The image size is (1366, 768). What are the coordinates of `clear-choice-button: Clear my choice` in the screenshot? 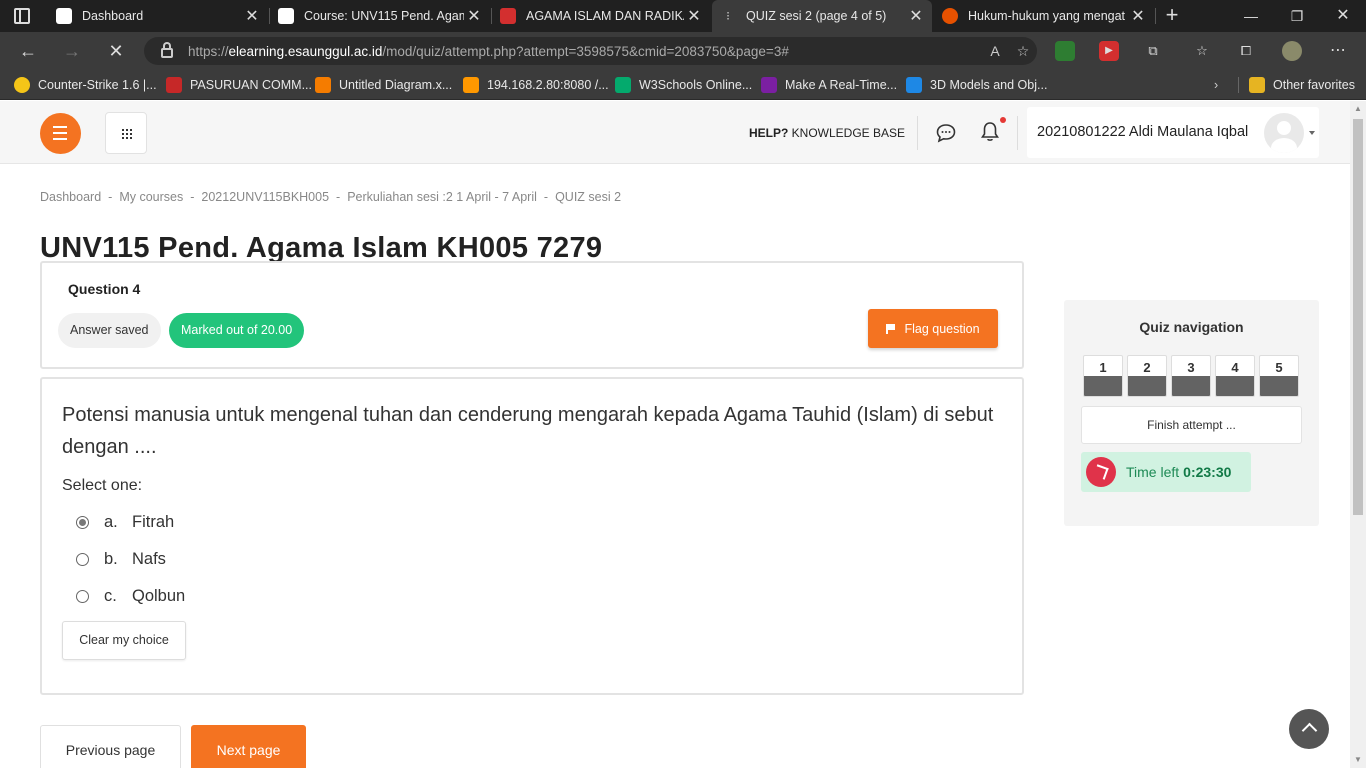 It's located at (124, 640).